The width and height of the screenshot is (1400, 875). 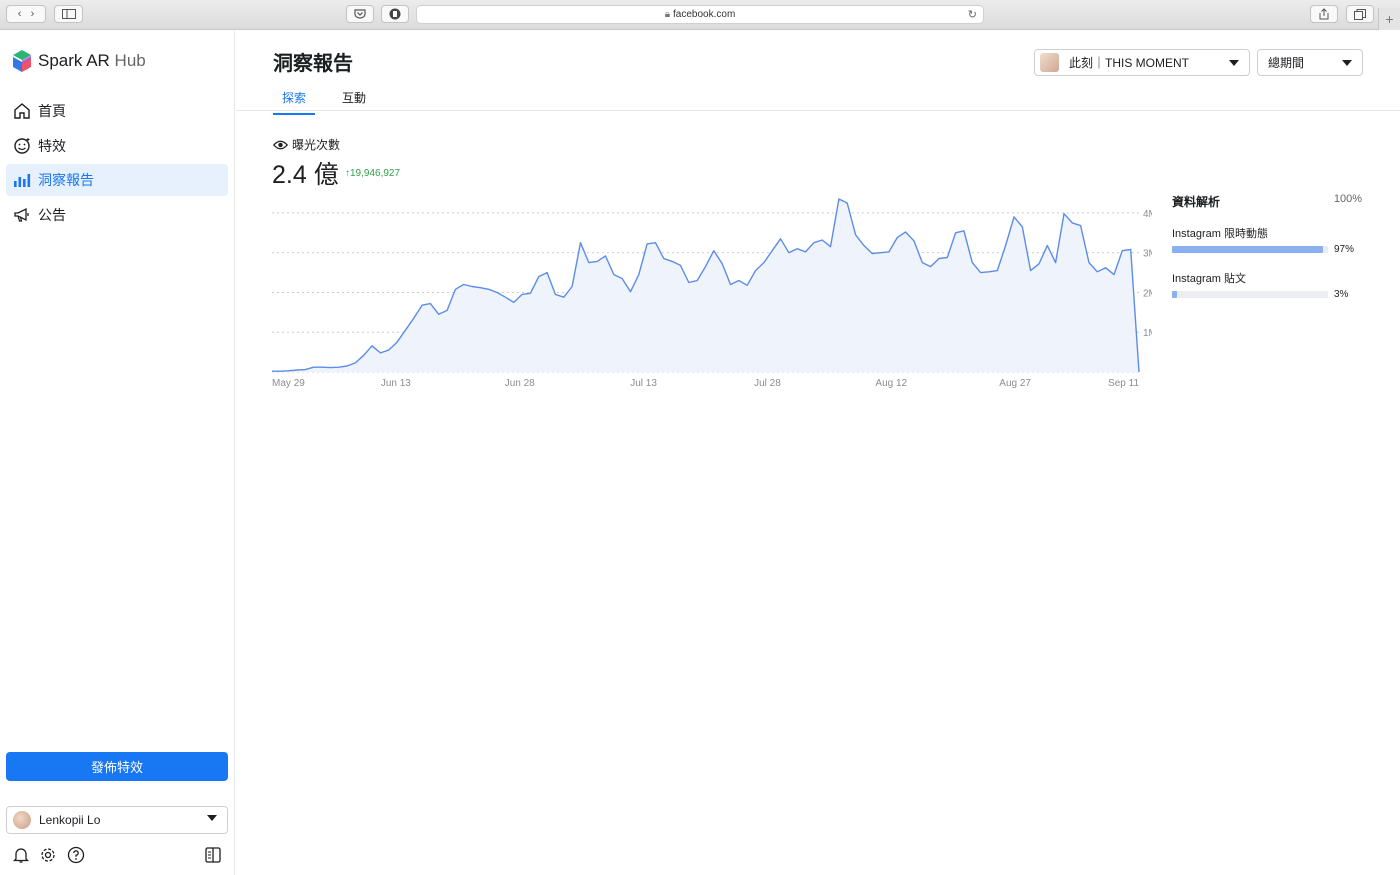 I want to click on sidebar-item-label: 首頁, so click(x=52, y=111).